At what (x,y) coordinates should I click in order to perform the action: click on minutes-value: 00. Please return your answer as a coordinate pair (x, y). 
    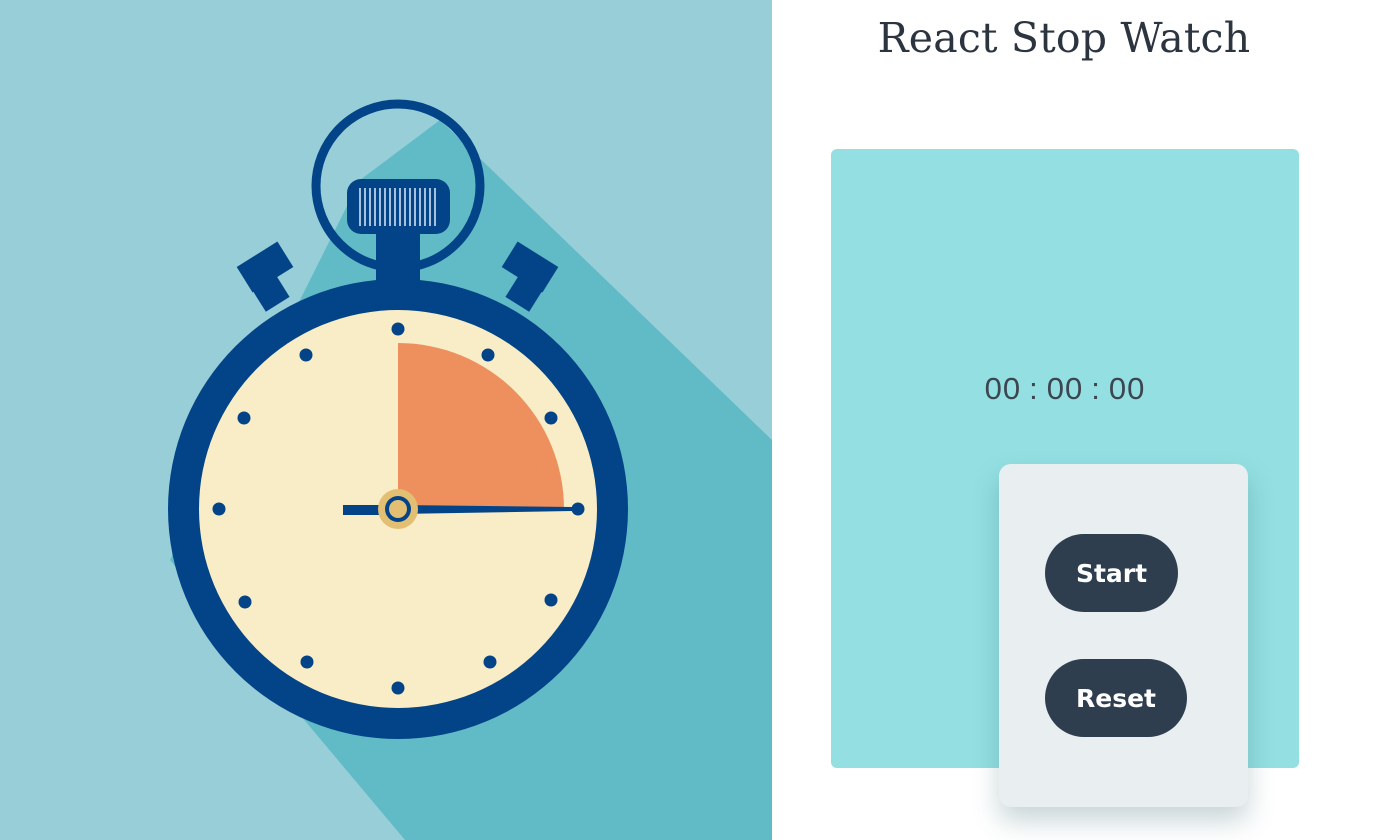
    Looking at the image, I should click on (1065, 388).